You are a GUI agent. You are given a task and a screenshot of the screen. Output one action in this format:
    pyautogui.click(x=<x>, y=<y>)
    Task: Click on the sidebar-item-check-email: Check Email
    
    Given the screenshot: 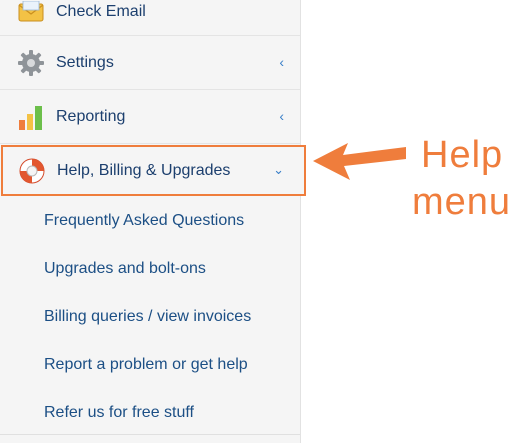 What is the action you would take?
    pyautogui.click(x=150, y=18)
    